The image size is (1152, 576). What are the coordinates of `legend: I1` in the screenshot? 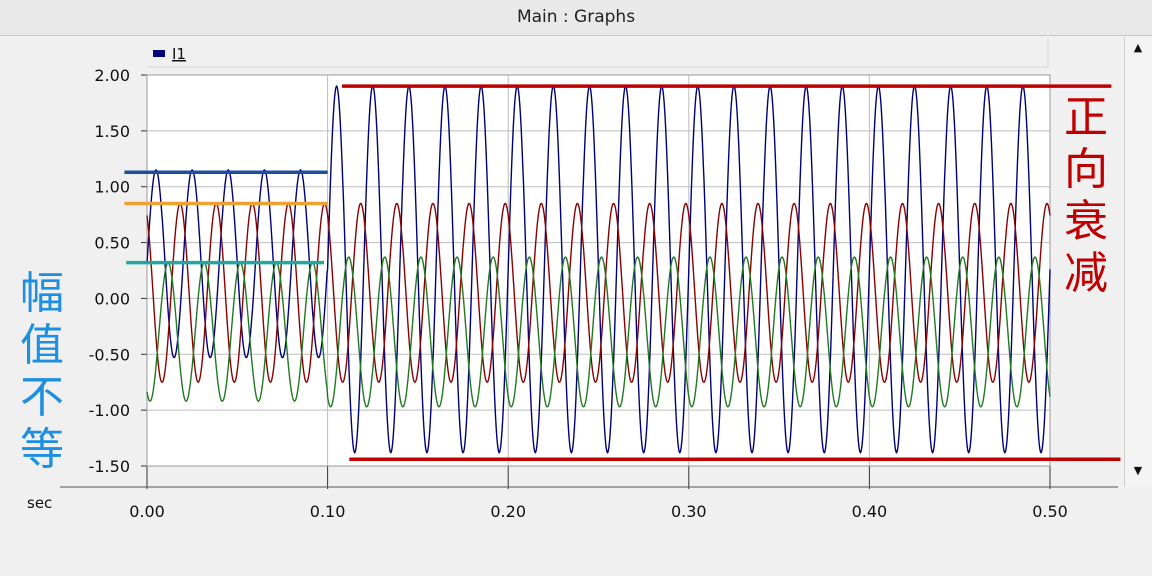 It's located at (598, 53).